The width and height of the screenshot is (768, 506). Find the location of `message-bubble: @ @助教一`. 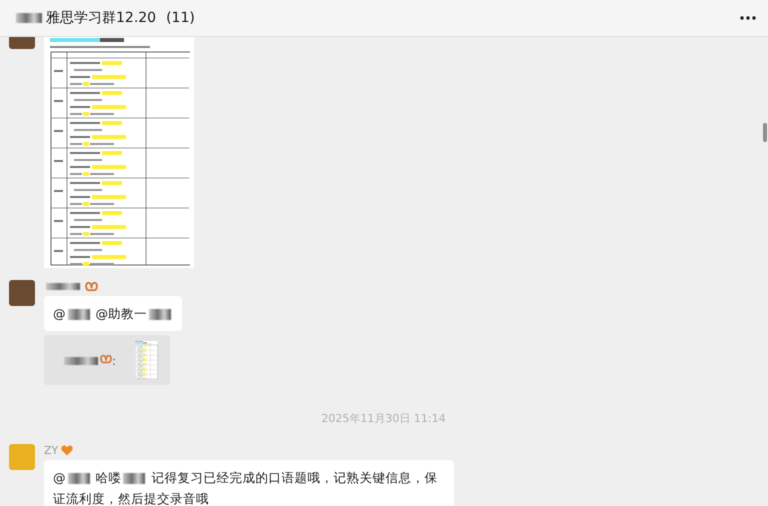

message-bubble: @ @助教一 is located at coordinates (113, 313).